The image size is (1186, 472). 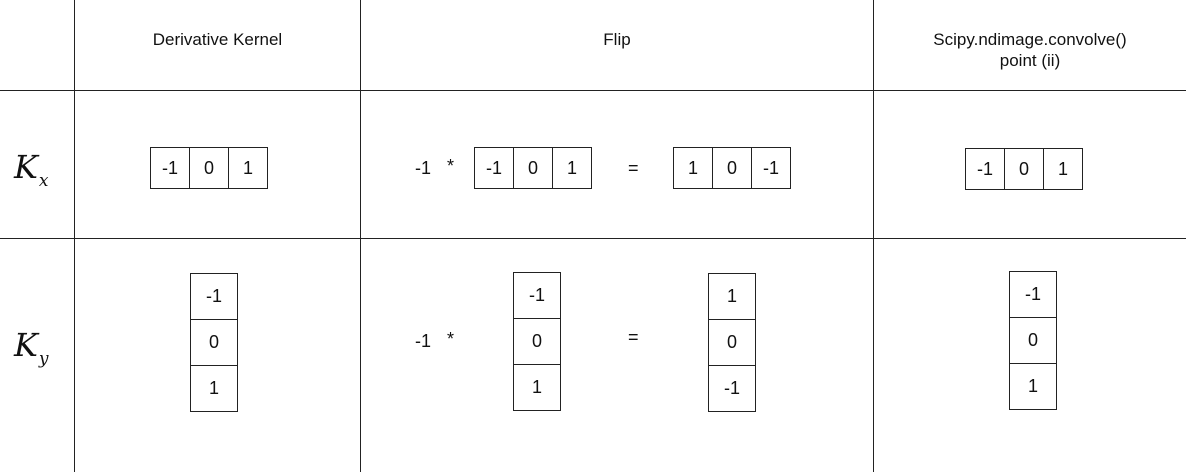 I want to click on kx-derivative-kernel: -1 0 1, so click(x=209, y=168).